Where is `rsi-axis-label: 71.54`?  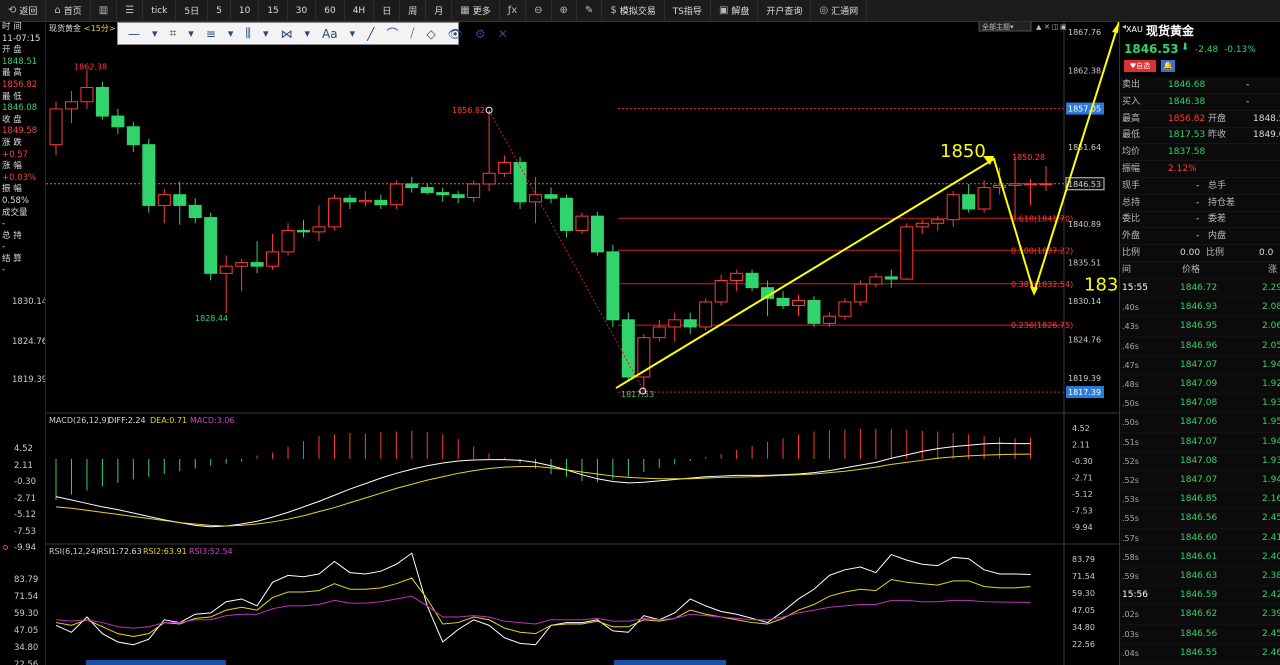 rsi-axis-label: 71.54 is located at coordinates (1083, 576).